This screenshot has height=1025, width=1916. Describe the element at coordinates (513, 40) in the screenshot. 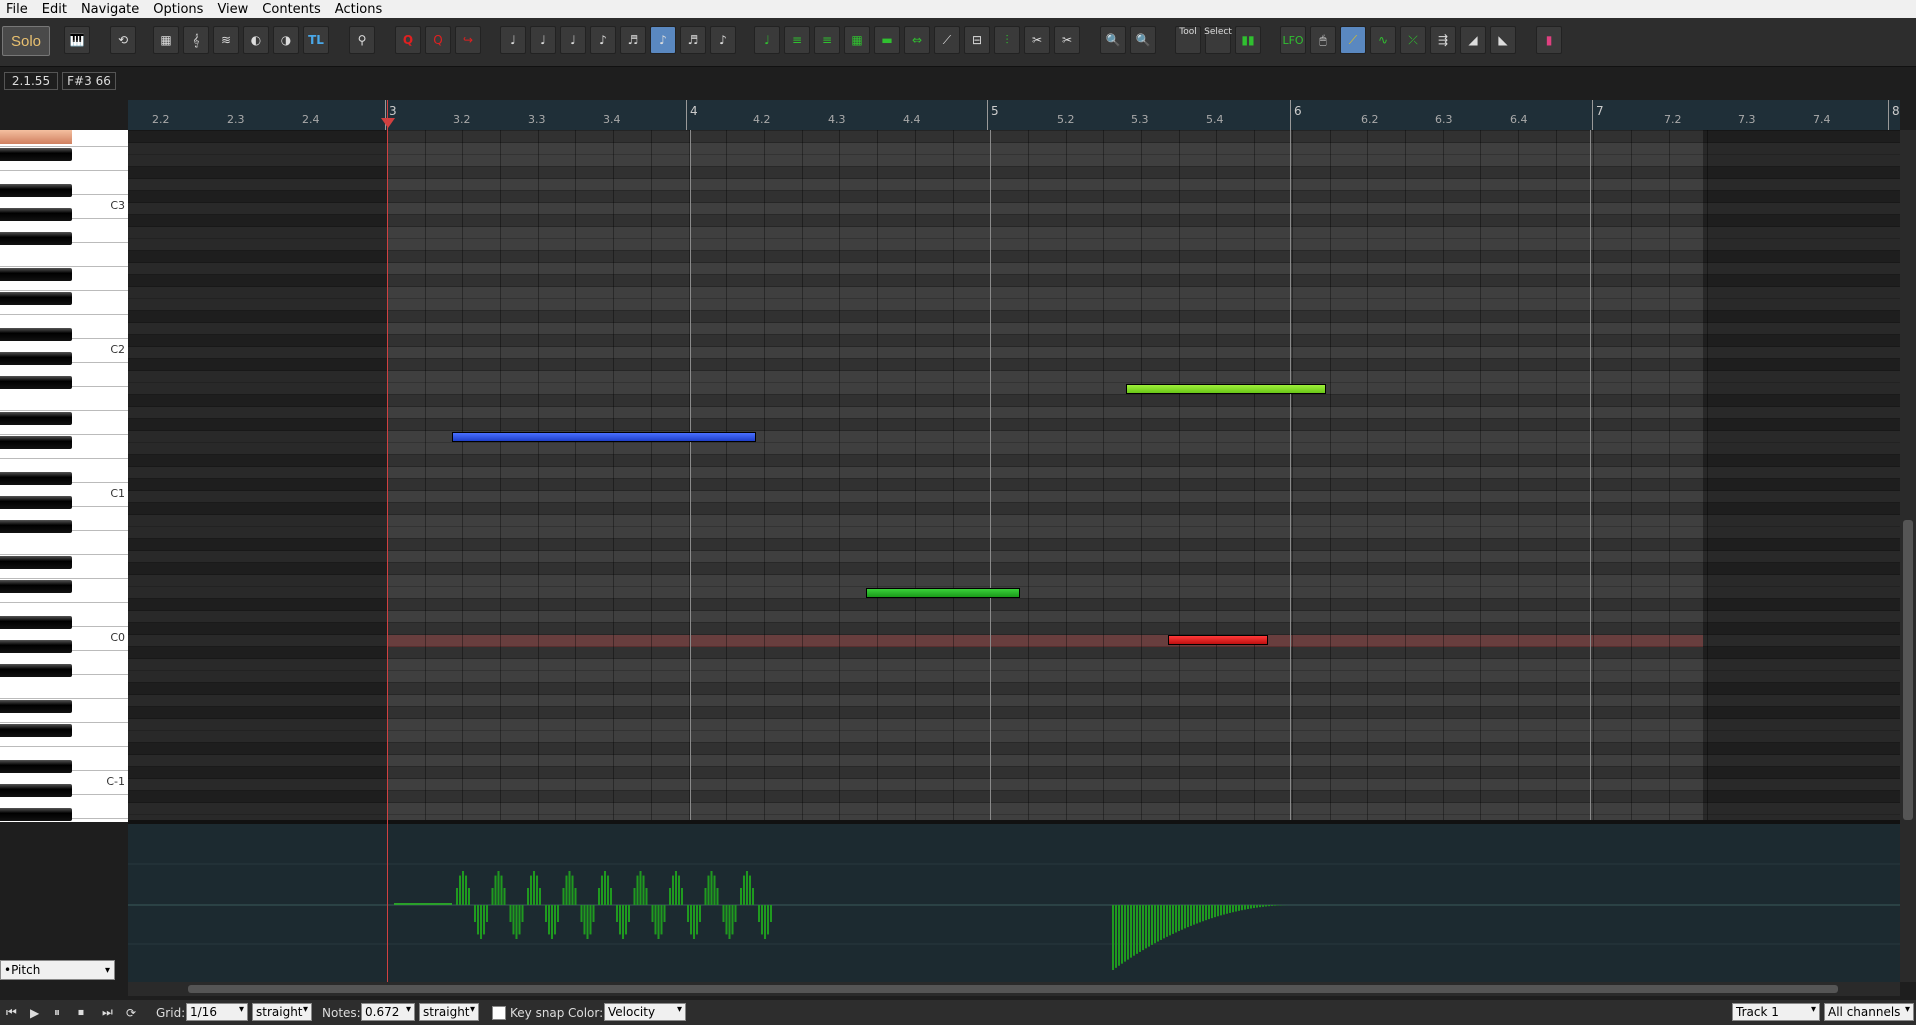

I see `note-whole-icon: ♩` at that location.